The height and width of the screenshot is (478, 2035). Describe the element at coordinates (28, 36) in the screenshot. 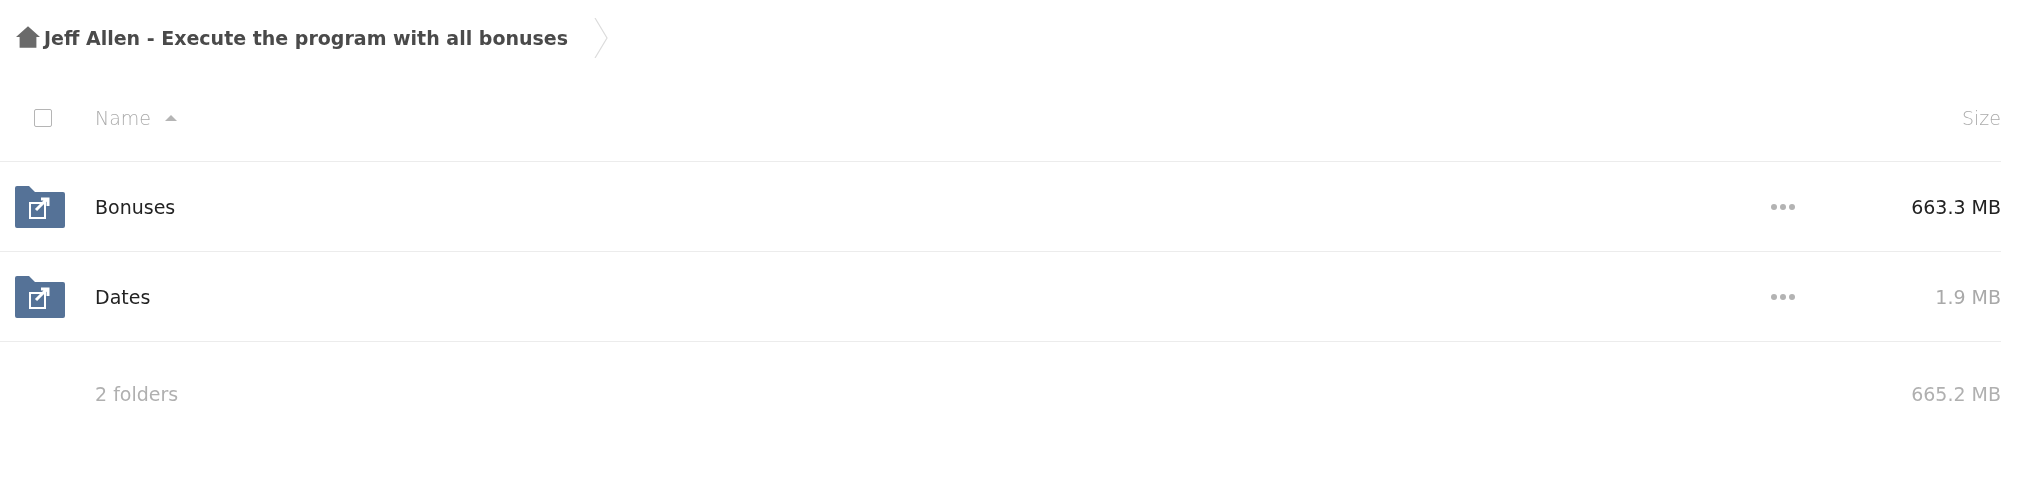

I see `home-link` at that location.